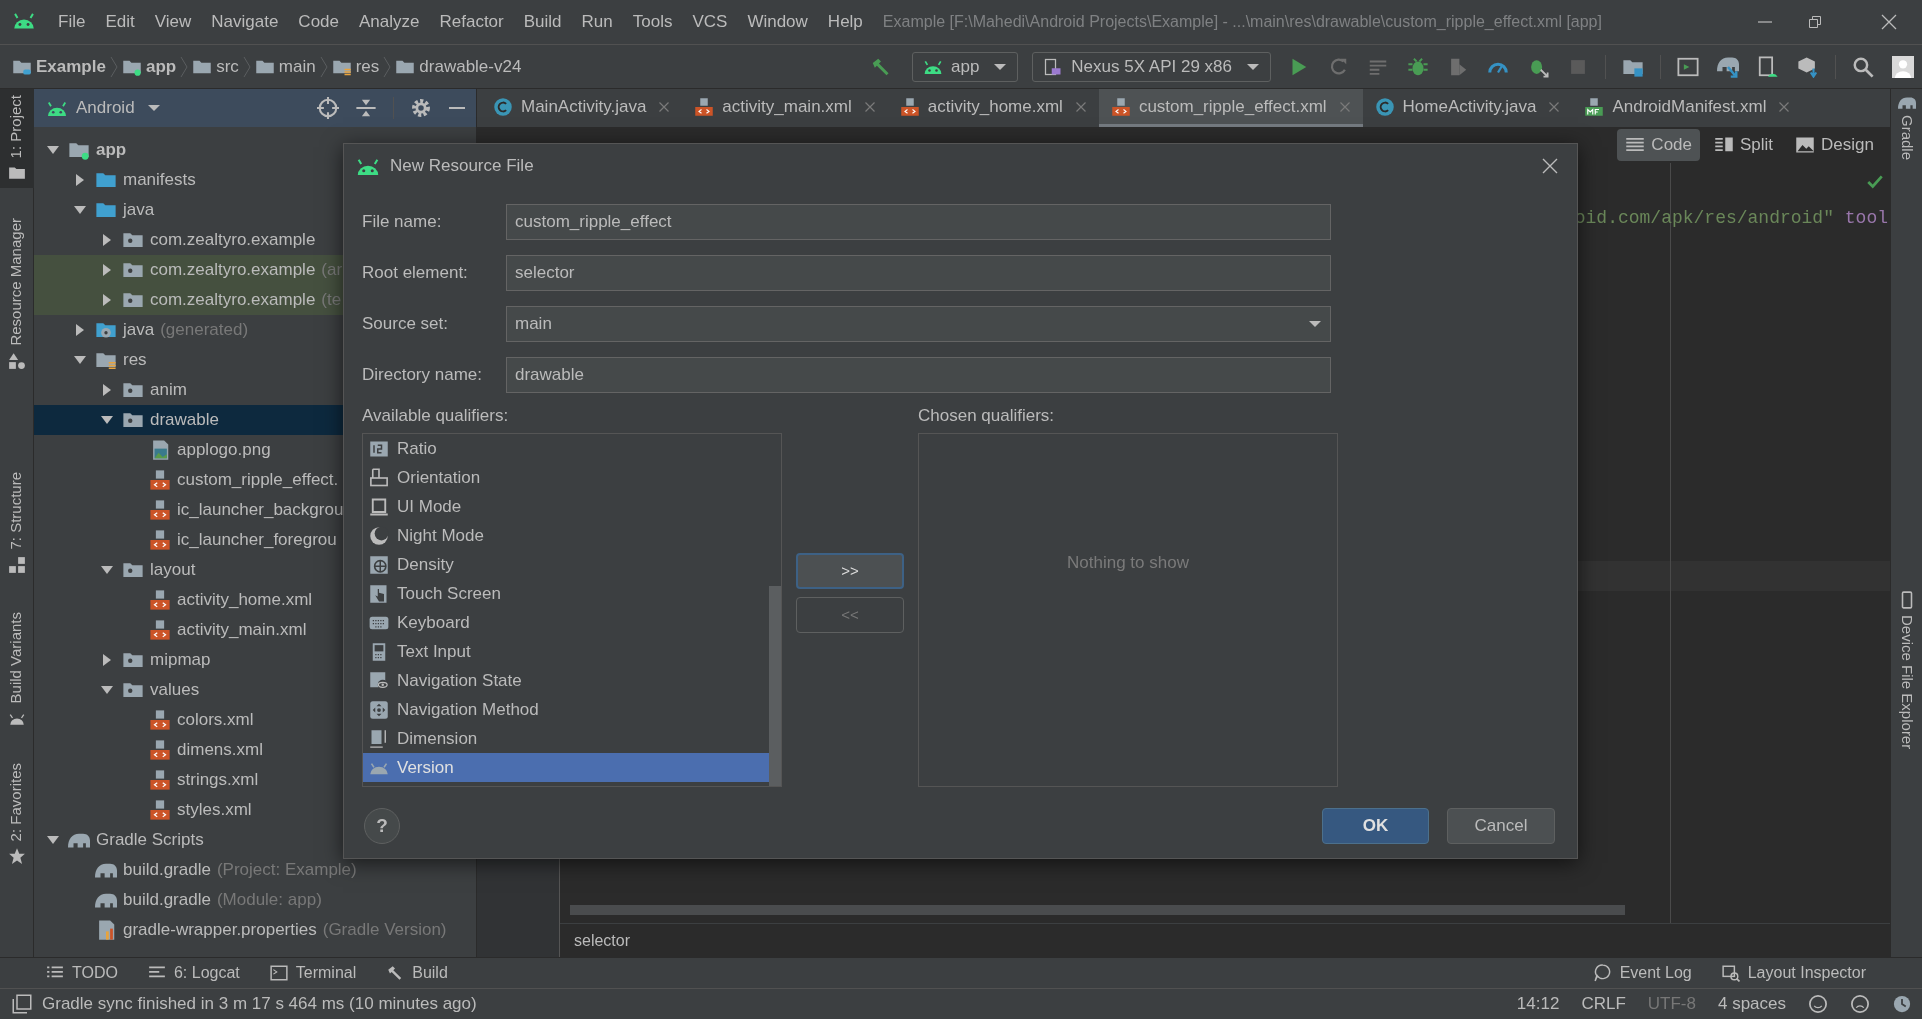 The height and width of the screenshot is (1019, 1922). What do you see at coordinates (382, 826) in the screenshot?
I see `help-button: ?` at bounding box center [382, 826].